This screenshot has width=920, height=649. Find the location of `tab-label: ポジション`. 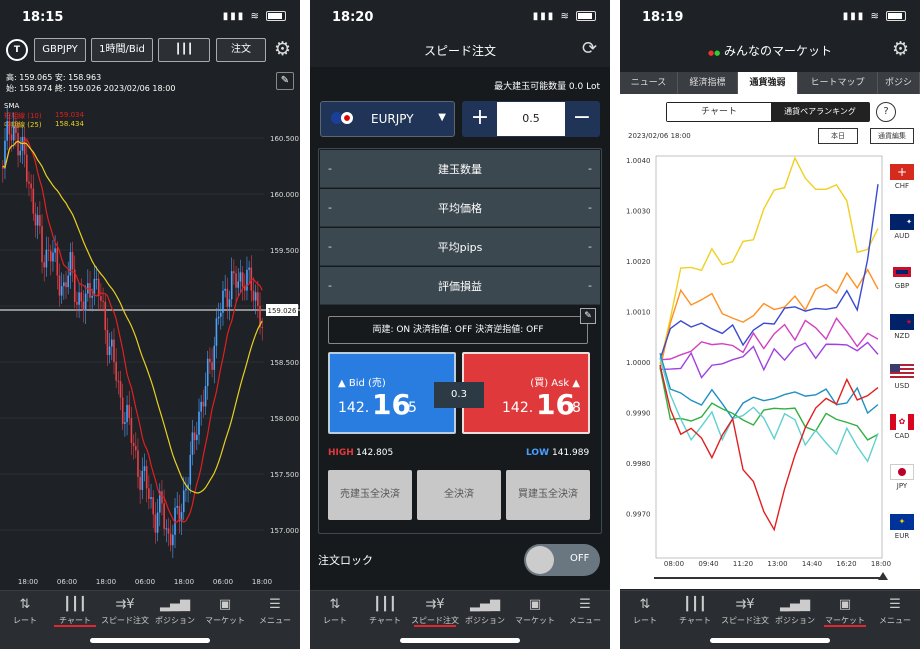

tab-label: ポジション is located at coordinates (485, 620).